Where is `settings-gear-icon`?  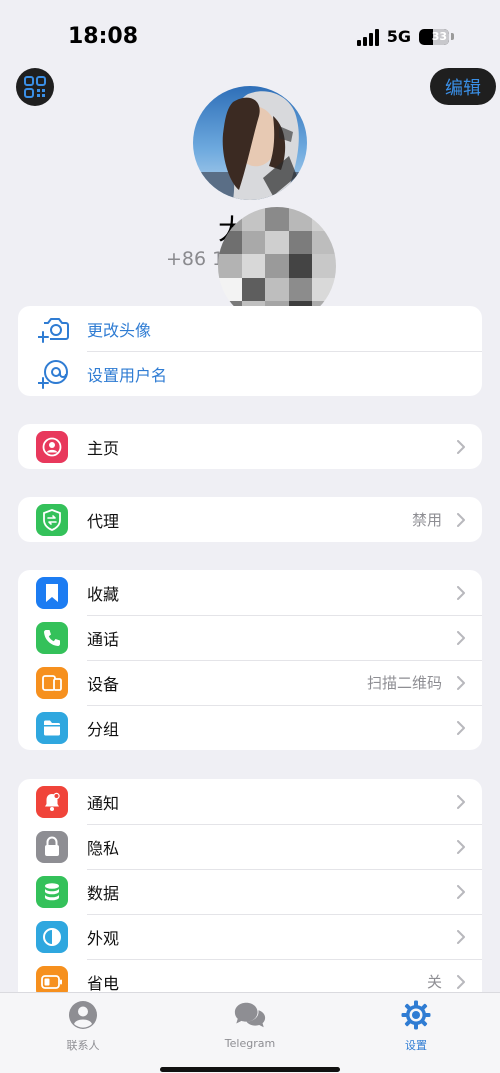 settings-gear-icon is located at coordinates (416, 1015).